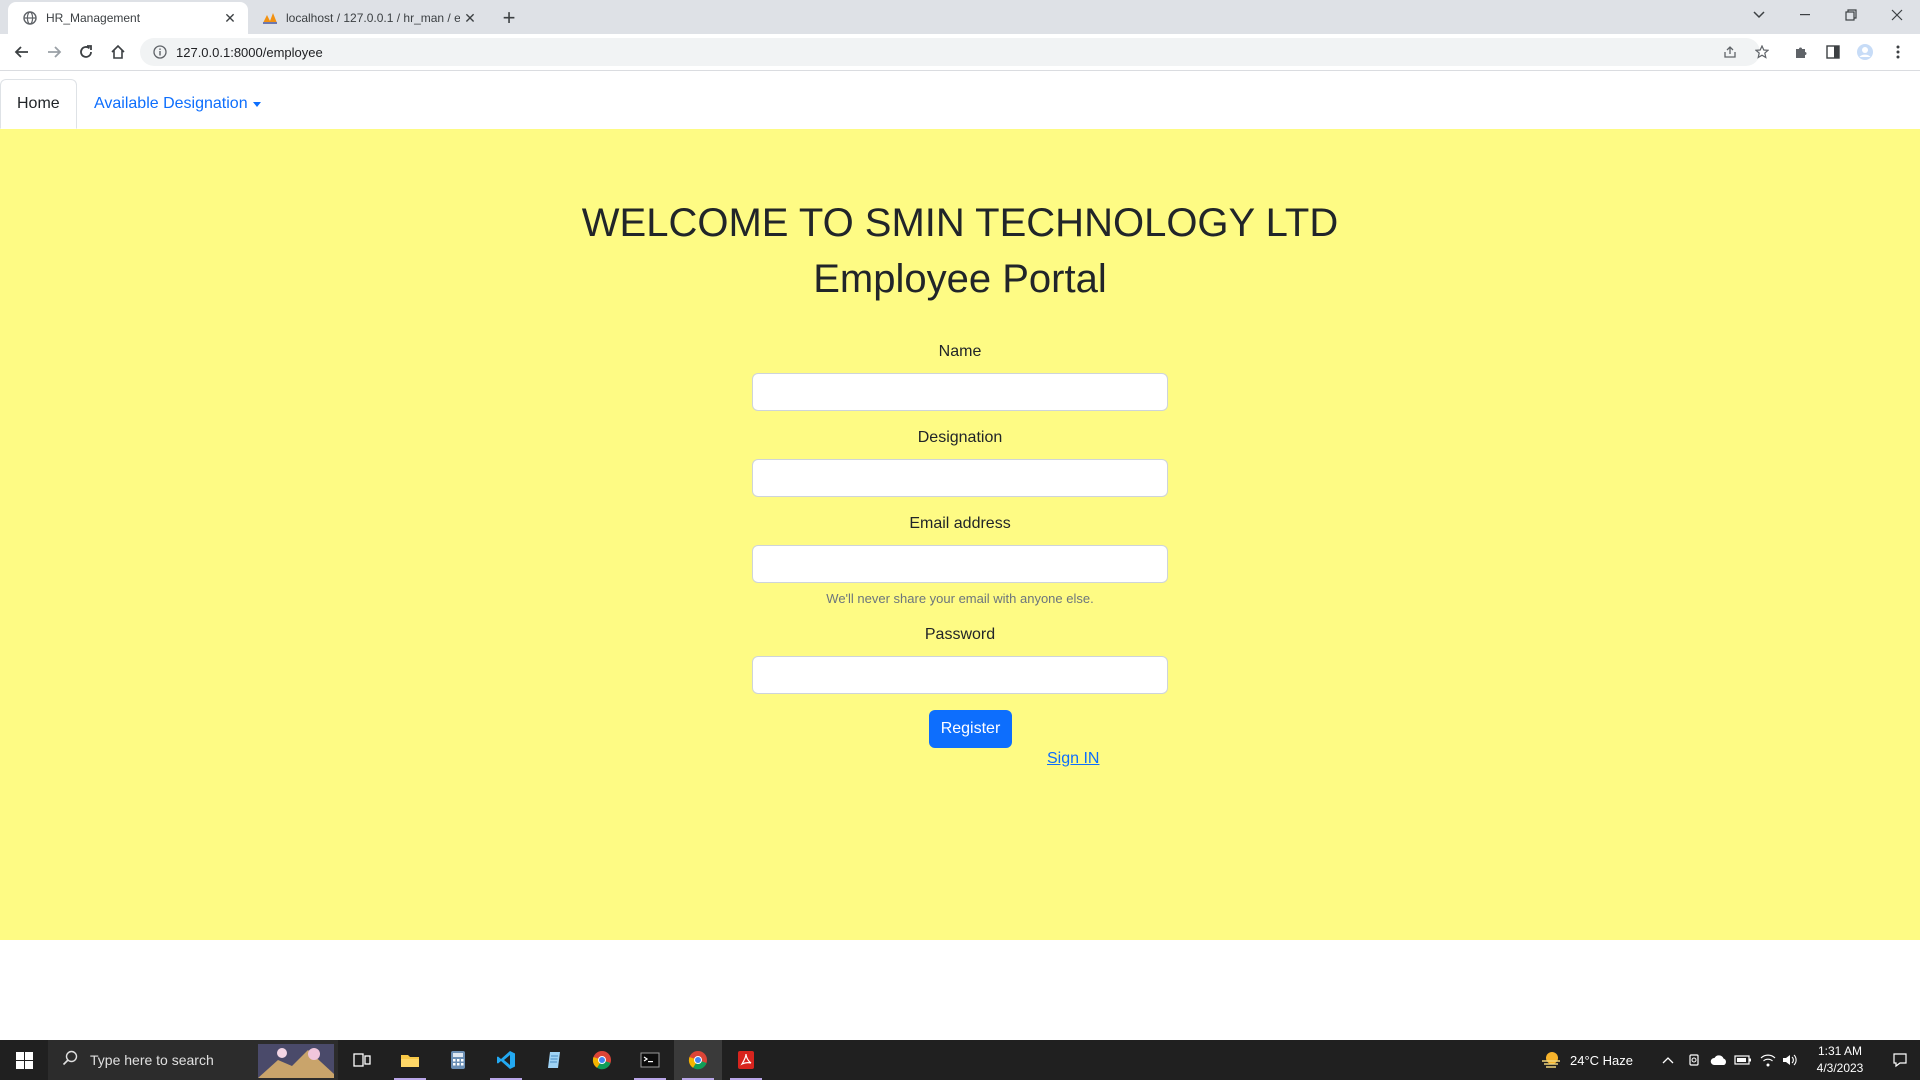  What do you see at coordinates (1790, 1060) in the screenshot?
I see `volume-icon` at bounding box center [1790, 1060].